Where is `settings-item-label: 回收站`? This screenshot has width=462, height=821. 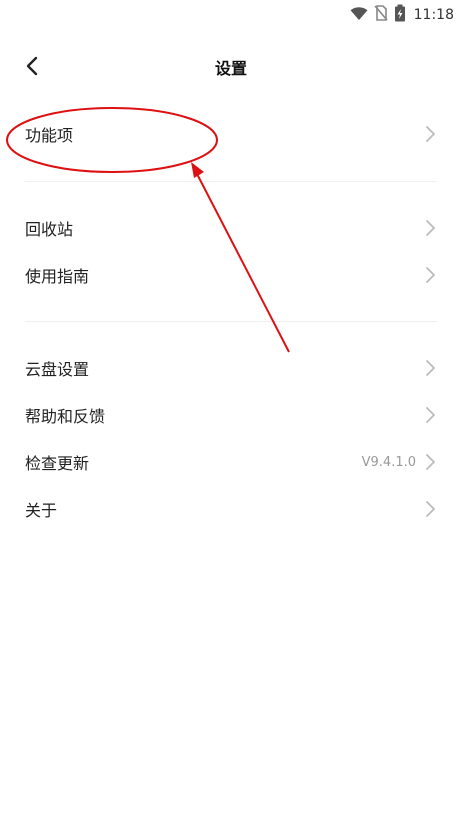 settings-item-label: 回收站 is located at coordinates (49, 229).